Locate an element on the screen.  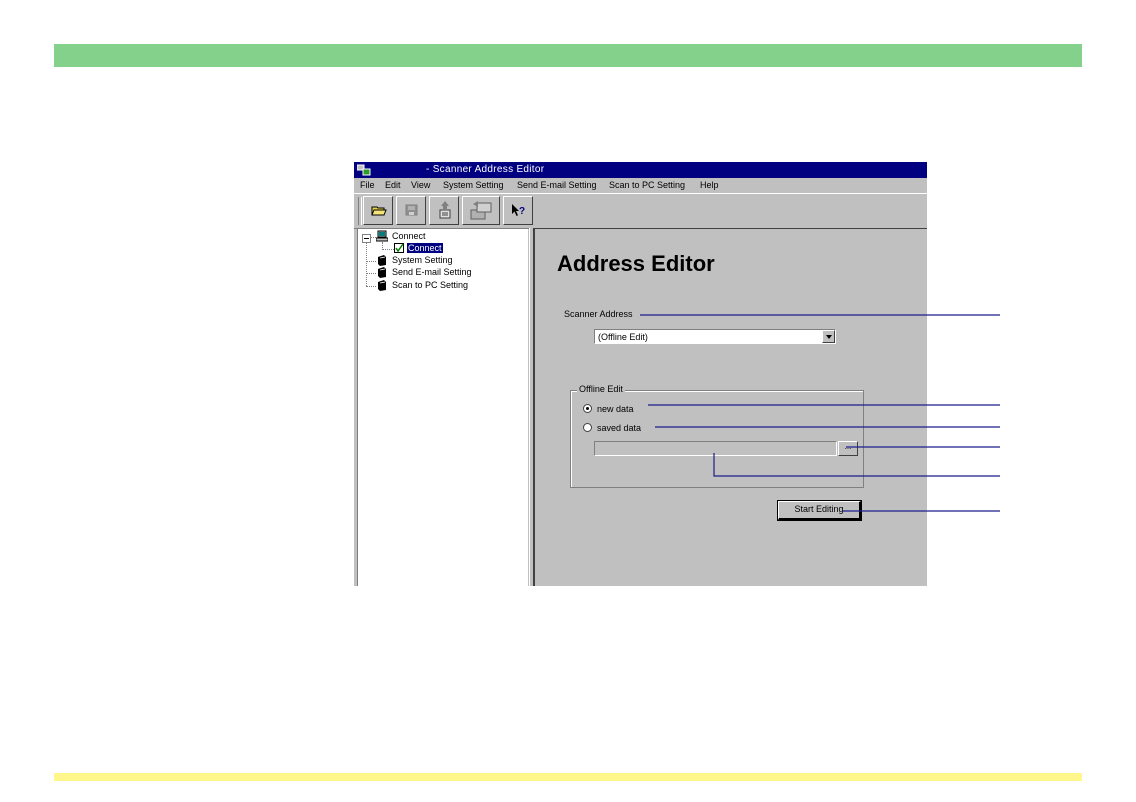
toolbar: ? is located at coordinates (640, 211).